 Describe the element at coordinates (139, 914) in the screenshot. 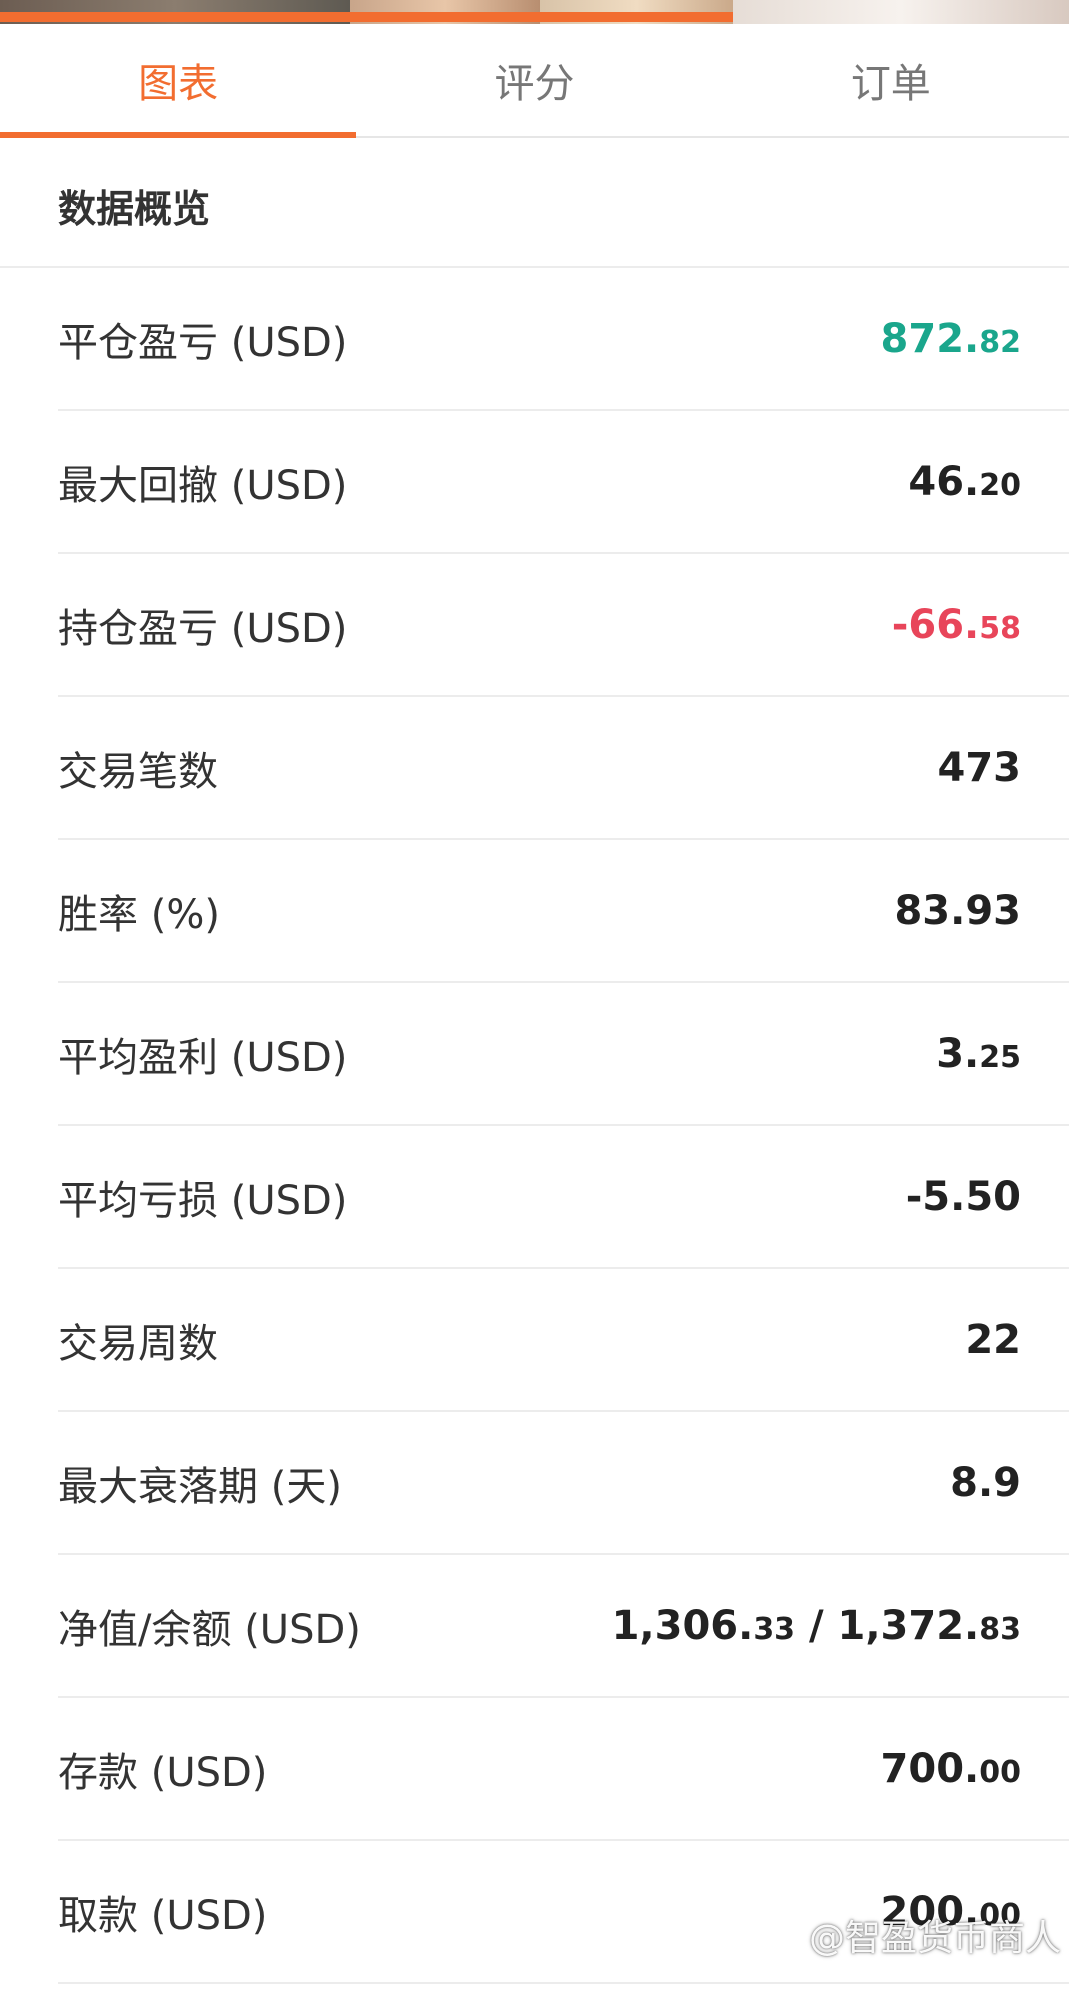

I see `stat-label: 胜率 (%)` at that location.